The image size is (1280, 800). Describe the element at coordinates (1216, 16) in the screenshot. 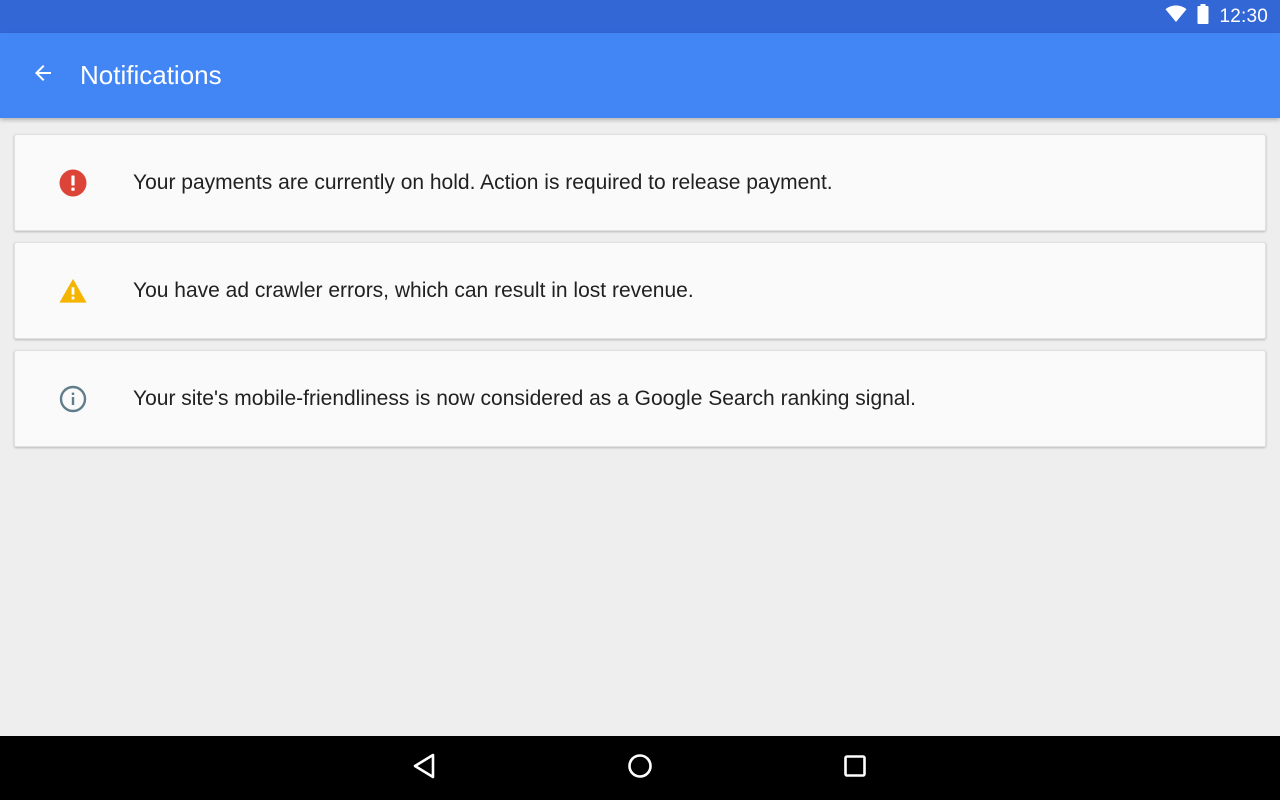

I see `status-icons: 12:30` at that location.